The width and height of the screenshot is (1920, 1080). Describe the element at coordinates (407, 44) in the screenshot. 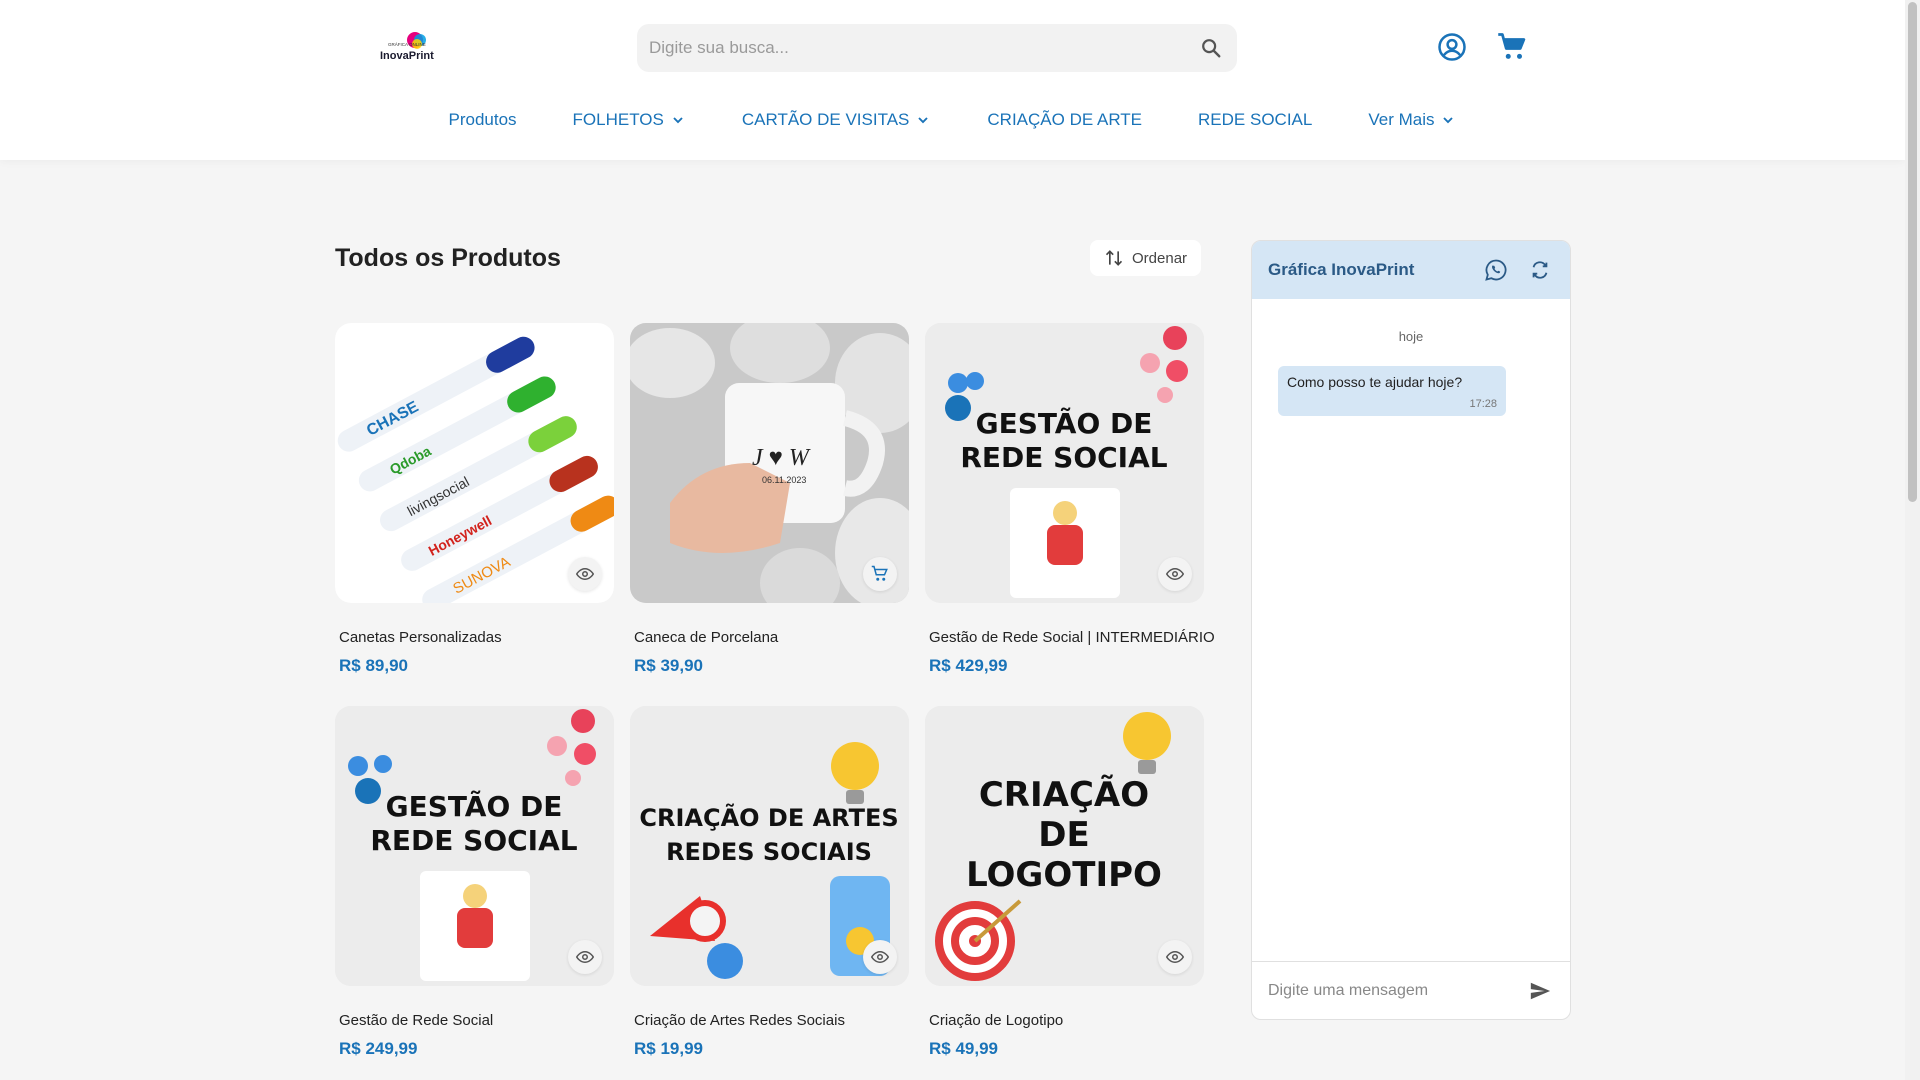

I see `svg-text: GRÁFICA ONLINE` at that location.